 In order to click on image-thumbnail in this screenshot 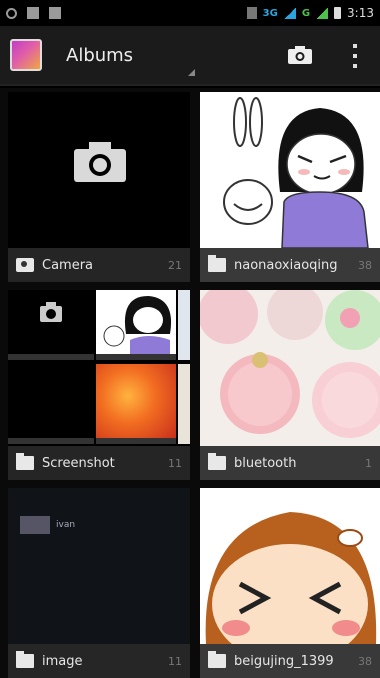, I will do `click(35, 525)`.